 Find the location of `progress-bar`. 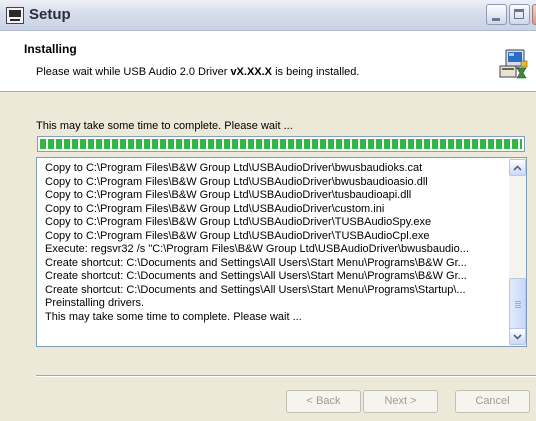

progress-bar is located at coordinates (281, 144).